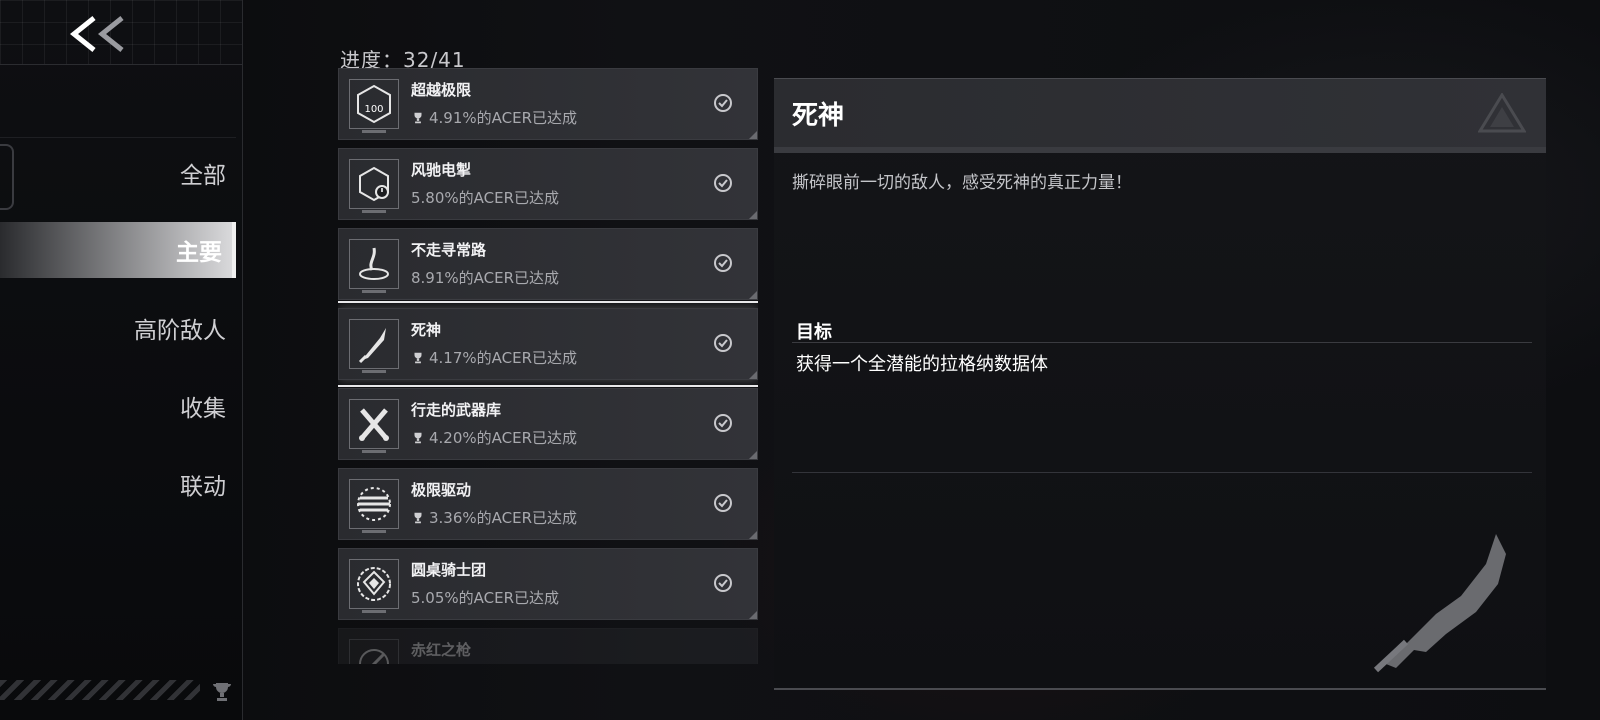 Image resolution: width=1600 pixels, height=720 pixels. Describe the element at coordinates (503, 518) in the screenshot. I see `rate-text: 3.36%的ACER已达成` at that location.